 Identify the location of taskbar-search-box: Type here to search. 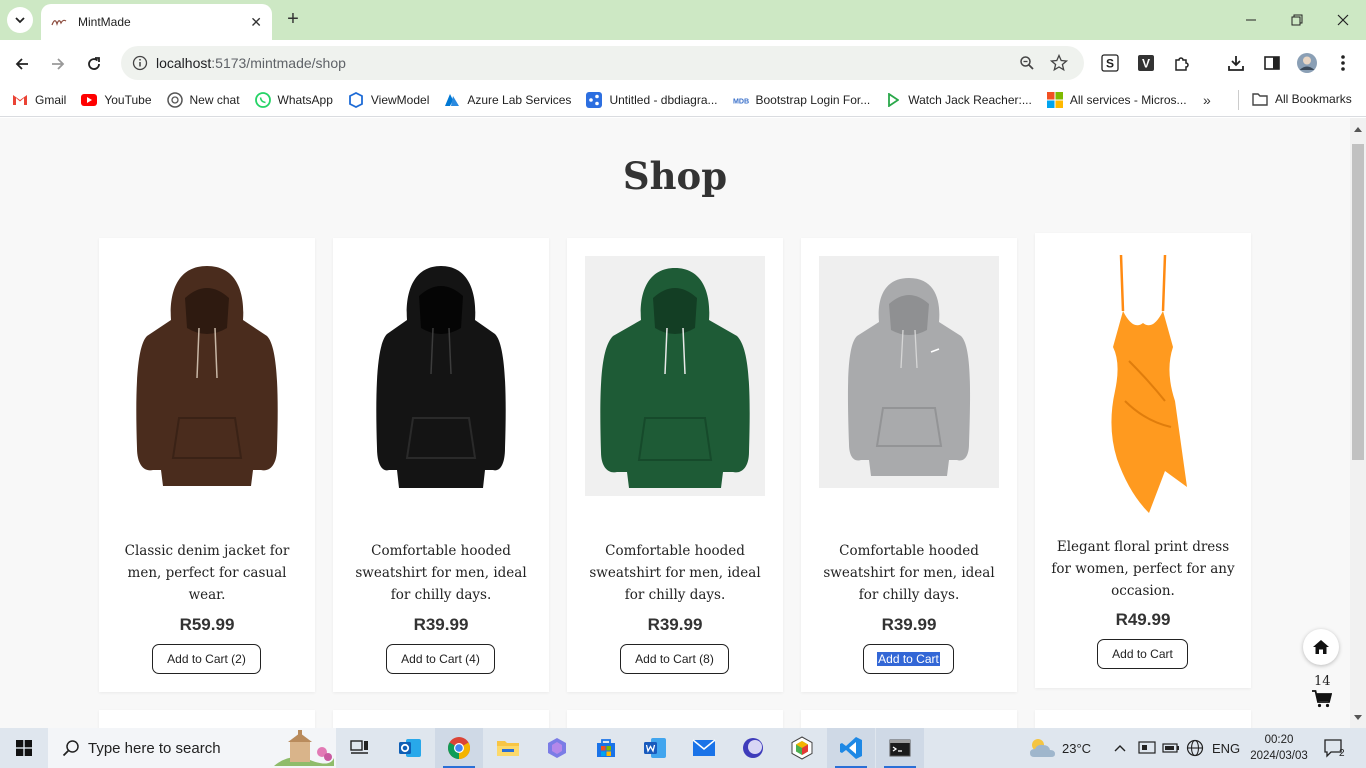
(192, 748).